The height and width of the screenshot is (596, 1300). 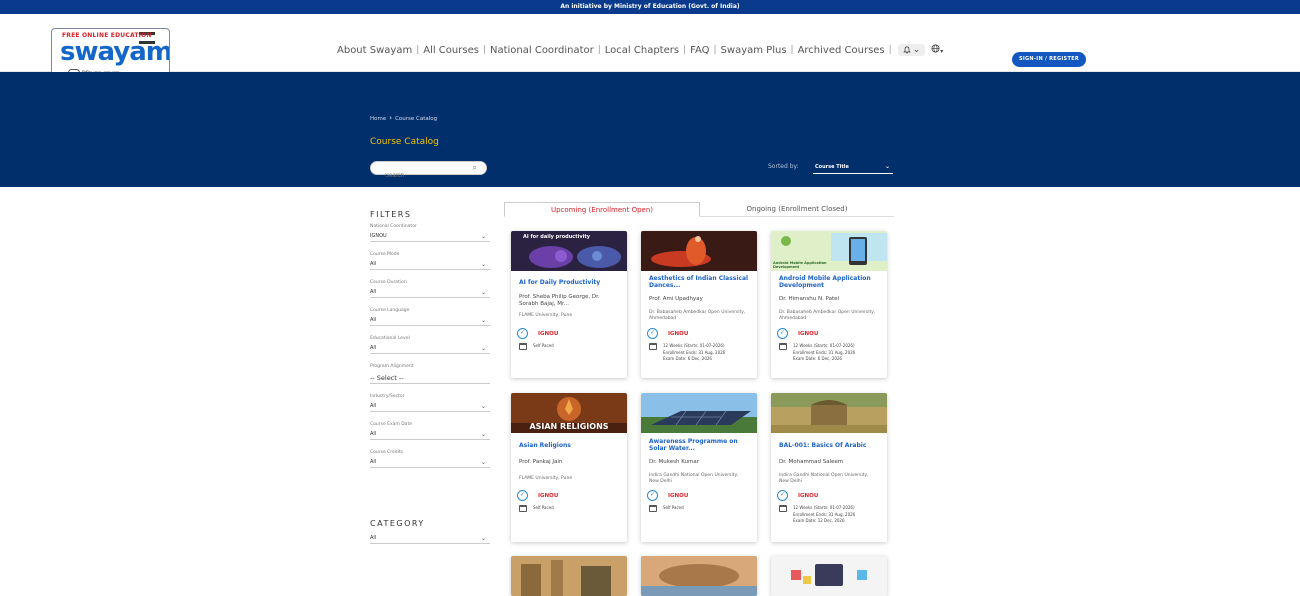 What do you see at coordinates (430, 539) in the screenshot?
I see `category-select: All ⌄` at bounding box center [430, 539].